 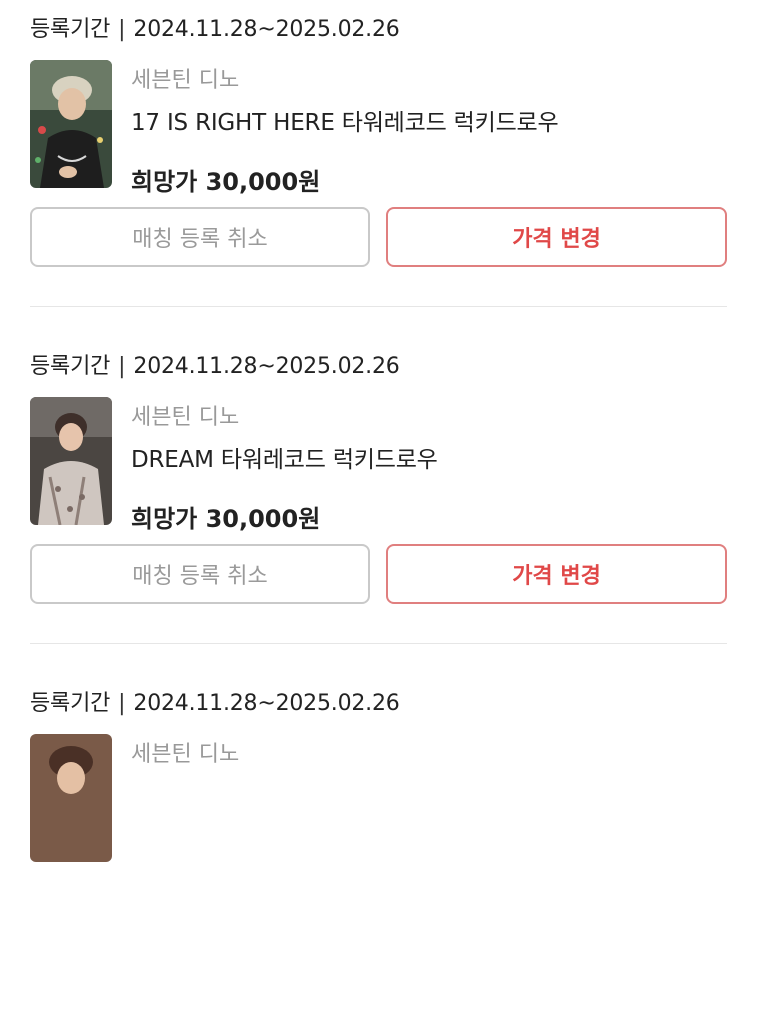 I want to click on item-title: 17 IS RIGHT HERE 타워레코드 럭키드로우, so click(x=345, y=120).